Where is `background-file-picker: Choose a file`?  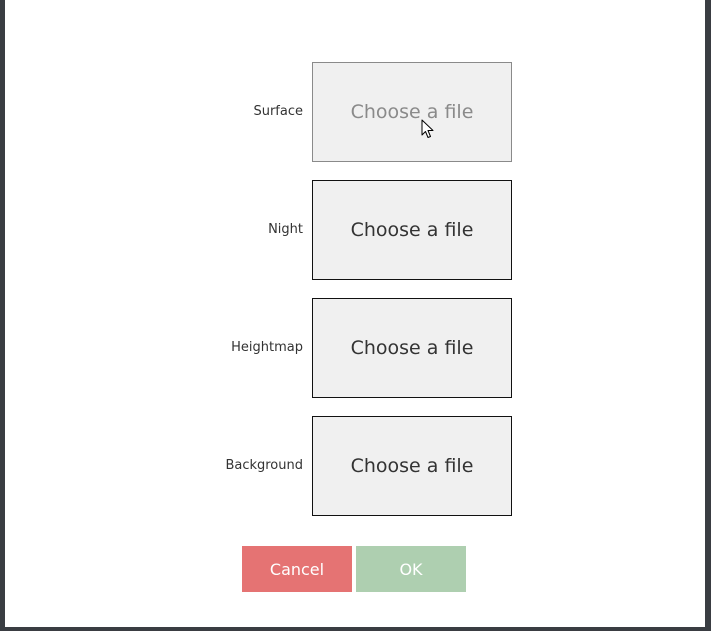
background-file-picker: Choose a file is located at coordinates (412, 466).